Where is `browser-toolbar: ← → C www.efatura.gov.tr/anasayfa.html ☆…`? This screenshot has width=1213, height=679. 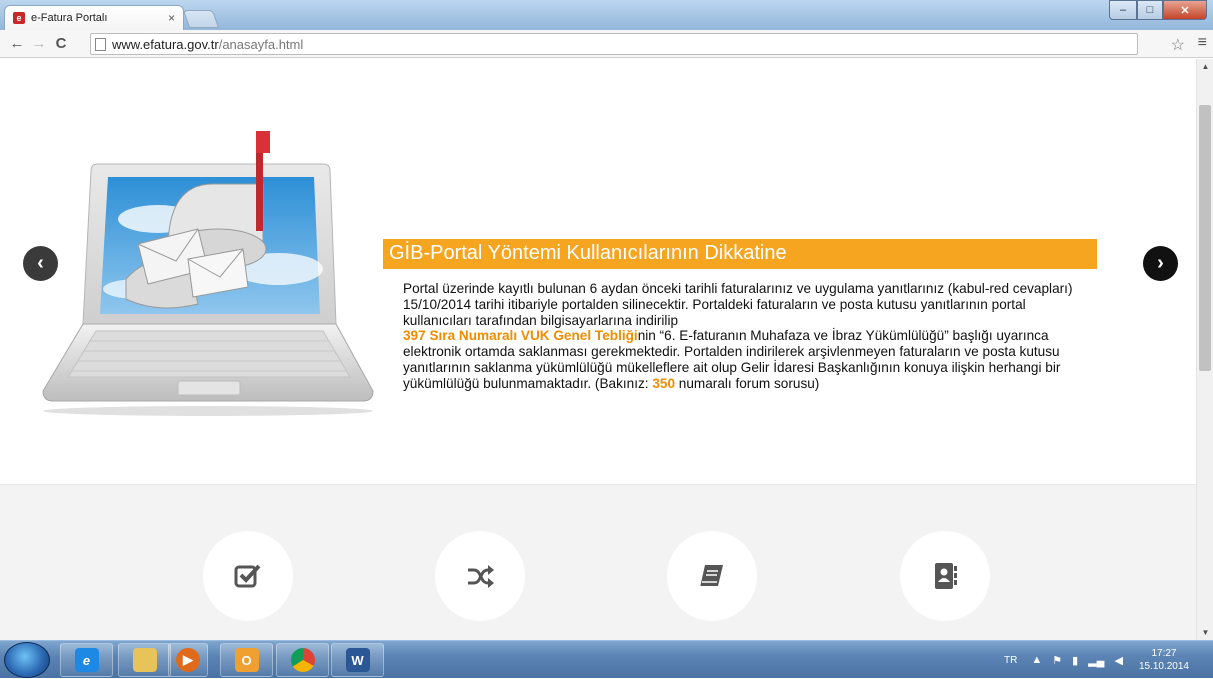
browser-toolbar: ← → C www.efatura.gov.tr/anasayfa.html ☆… is located at coordinates (606, 44).